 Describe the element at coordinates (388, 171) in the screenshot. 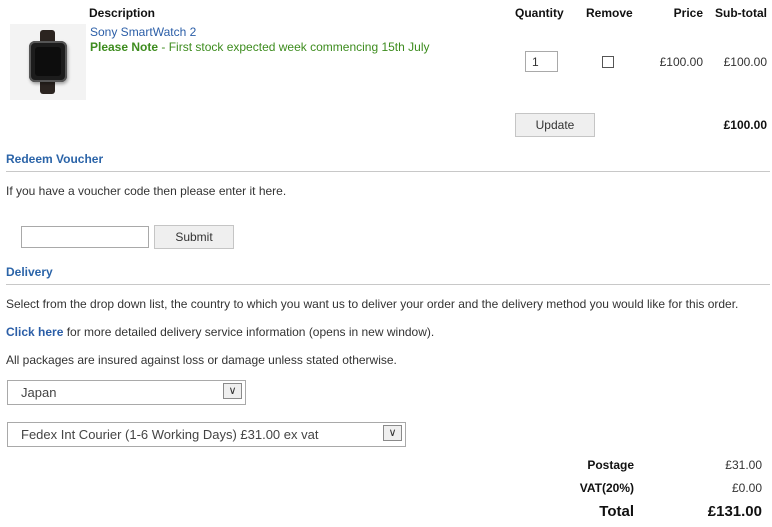

I see `voucher-divider` at that location.